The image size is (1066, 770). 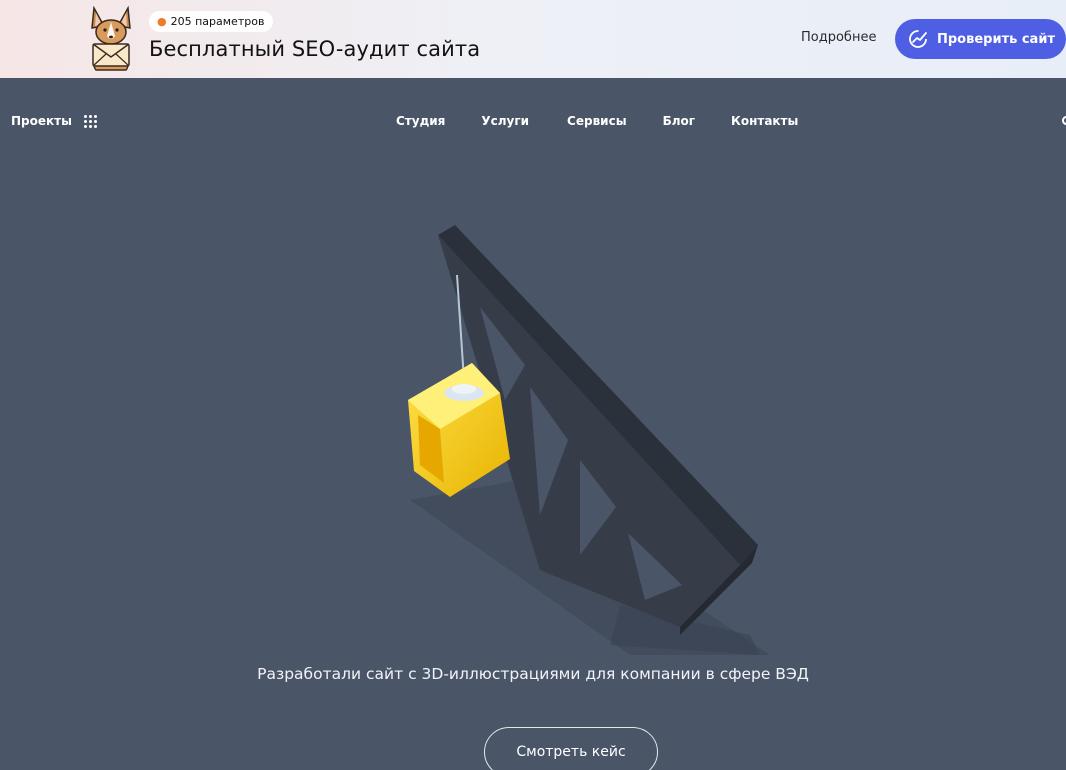 What do you see at coordinates (41, 121) in the screenshot?
I see `projects-label: Проекты` at bounding box center [41, 121].